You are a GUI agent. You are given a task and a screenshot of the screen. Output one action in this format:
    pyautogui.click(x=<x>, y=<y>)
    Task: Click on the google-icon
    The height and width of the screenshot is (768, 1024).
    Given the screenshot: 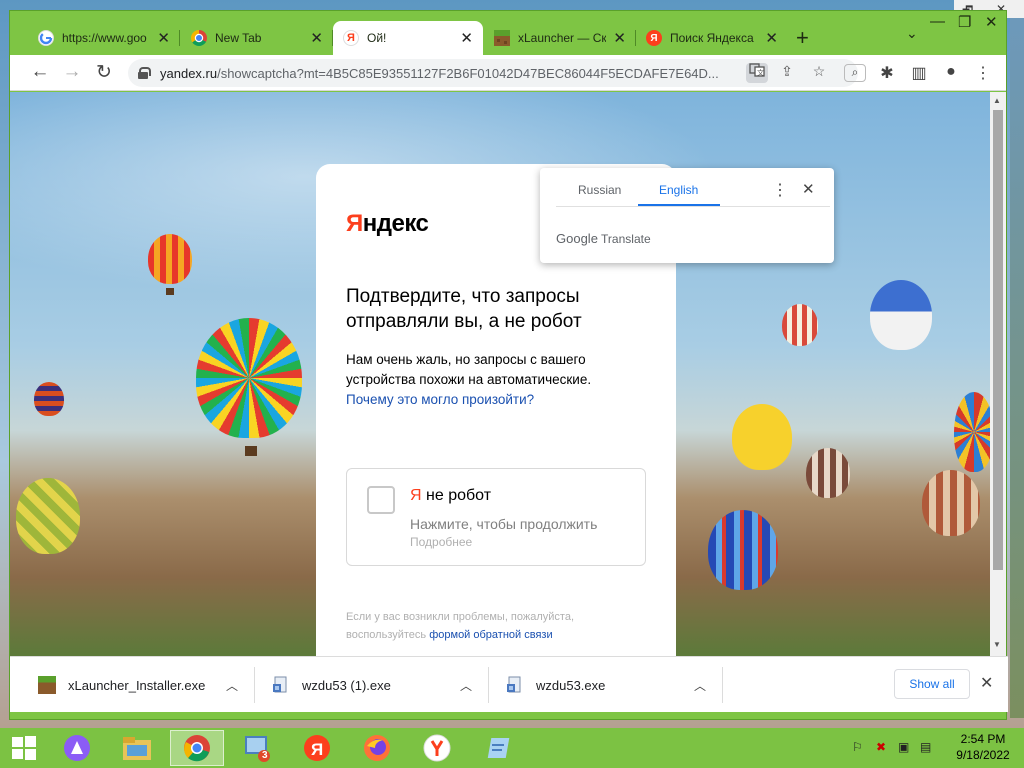 What is the action you would take?
    pyautogui.click(x=46, y=38)
    